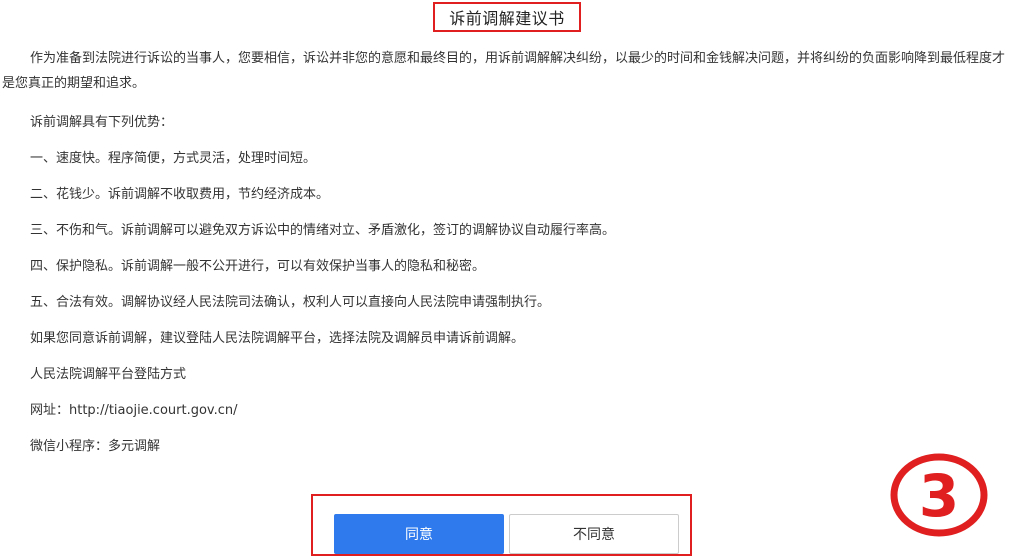 The width and height of the screenshot is (1017, 558). What do you see at coordinates (108, 374) in the screenshot?
I see `platform-heading: 人民法院调解平台登陆方式` at bounding box center [108, 374].